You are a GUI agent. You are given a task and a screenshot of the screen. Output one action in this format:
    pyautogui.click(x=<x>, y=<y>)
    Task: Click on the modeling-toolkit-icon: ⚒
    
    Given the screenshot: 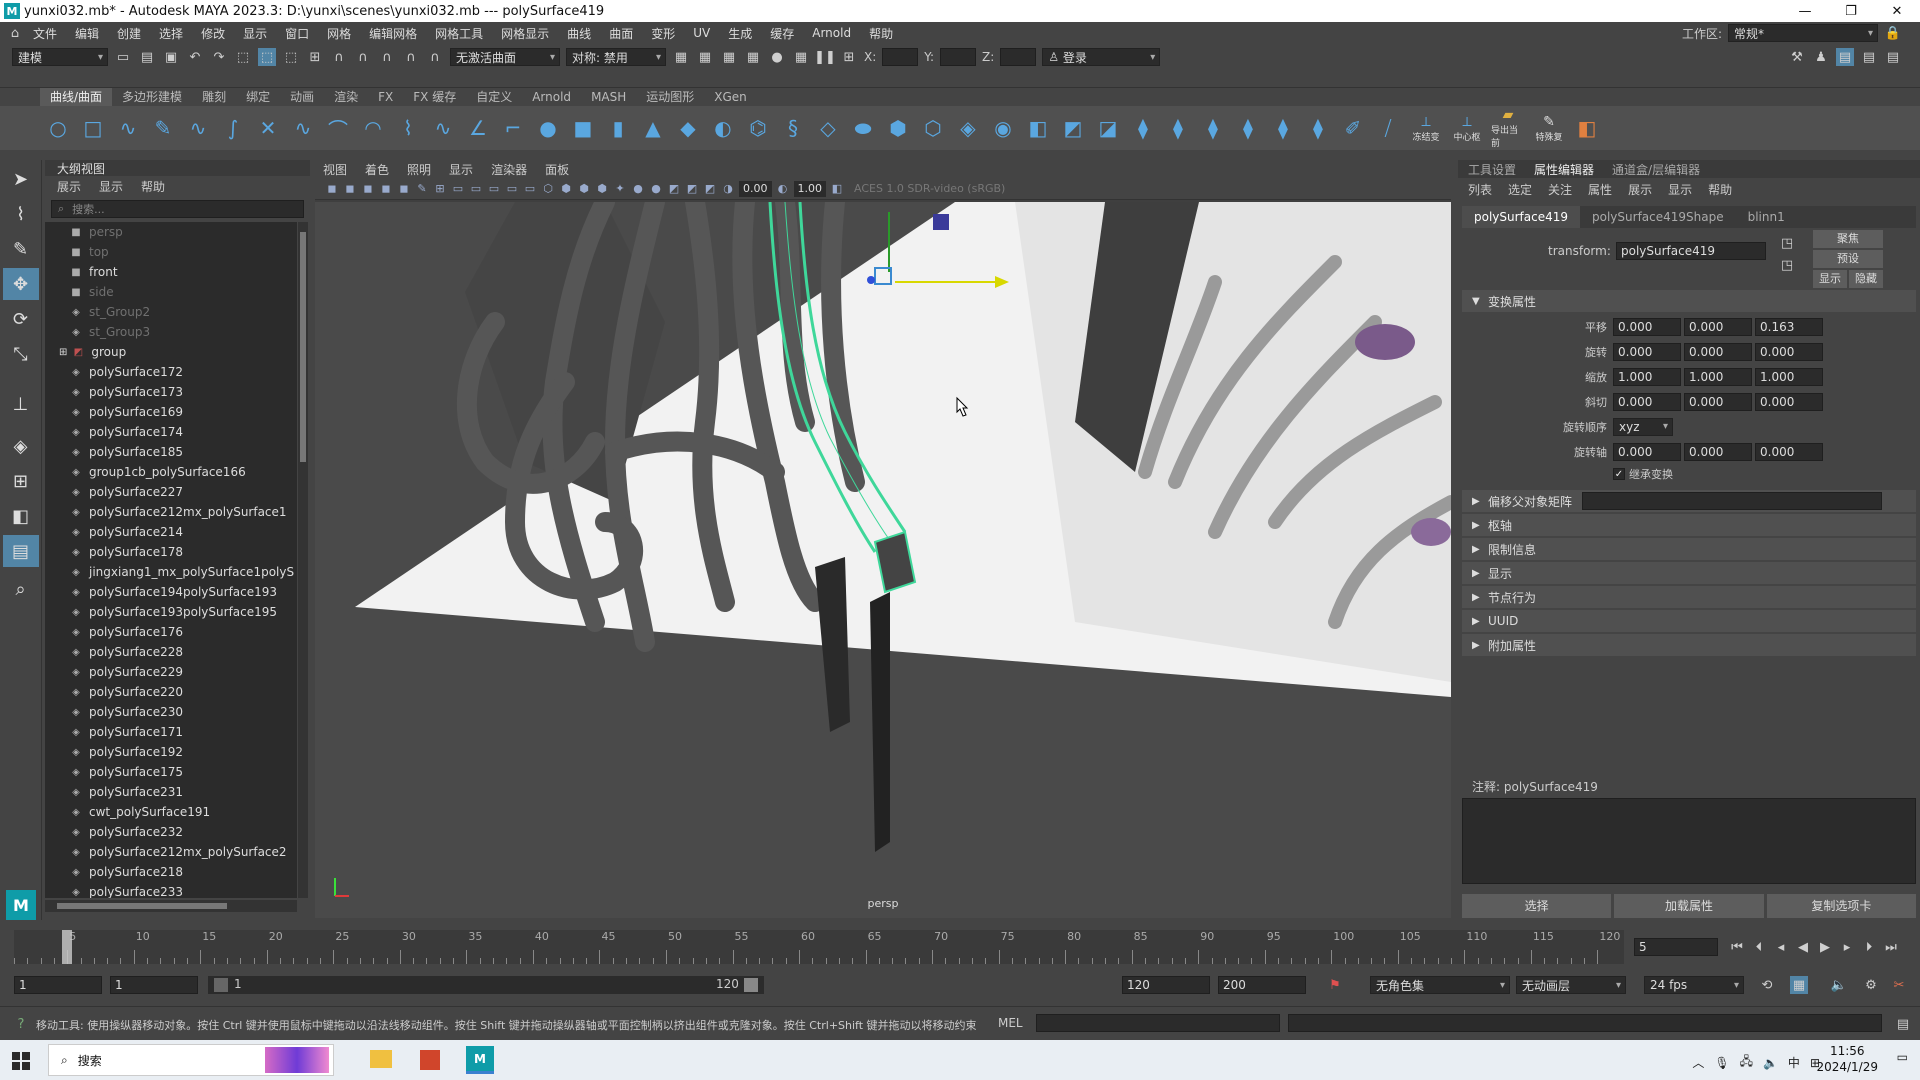 What is the action you would take?
    pyautogui.click(x=1797, y=57)
    